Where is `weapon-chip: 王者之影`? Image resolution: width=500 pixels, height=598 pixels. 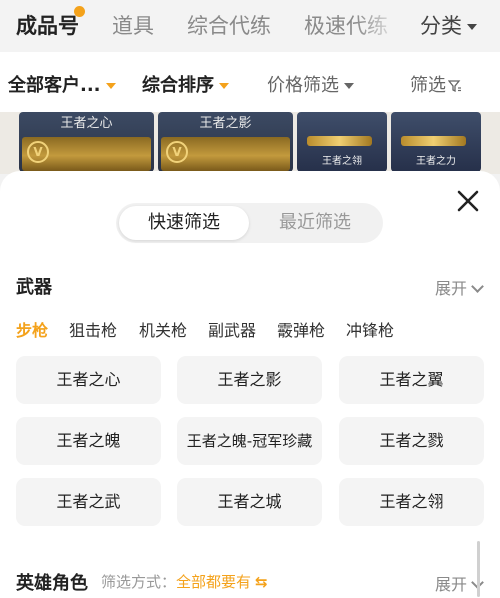
weapon-chip: 王者之影 is located at coordinates (249, 380).